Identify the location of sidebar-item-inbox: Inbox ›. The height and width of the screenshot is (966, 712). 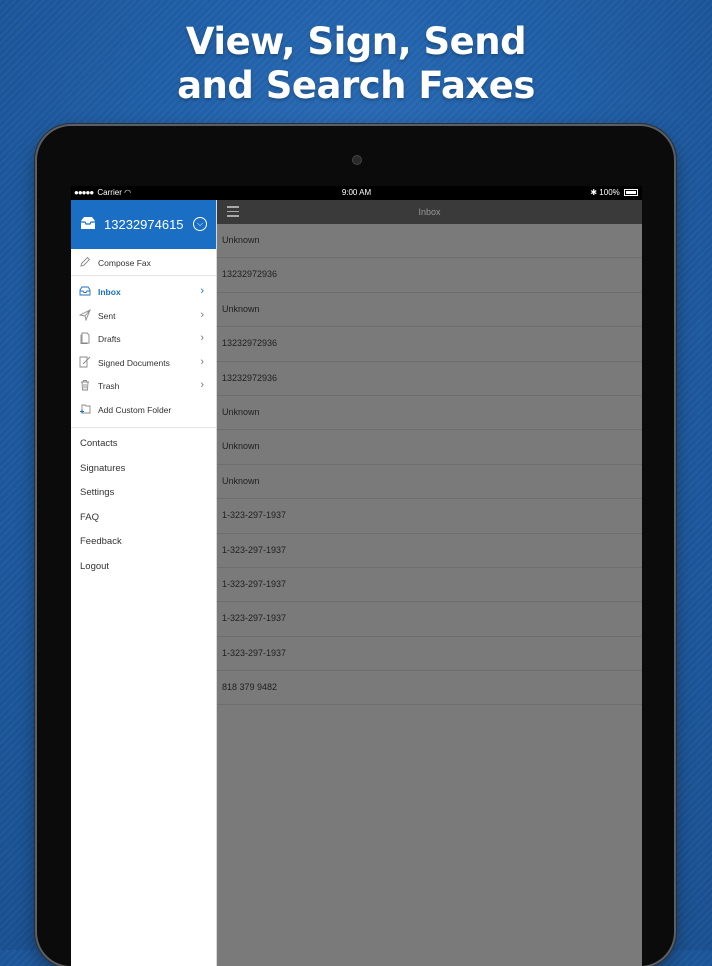
(143, 292).